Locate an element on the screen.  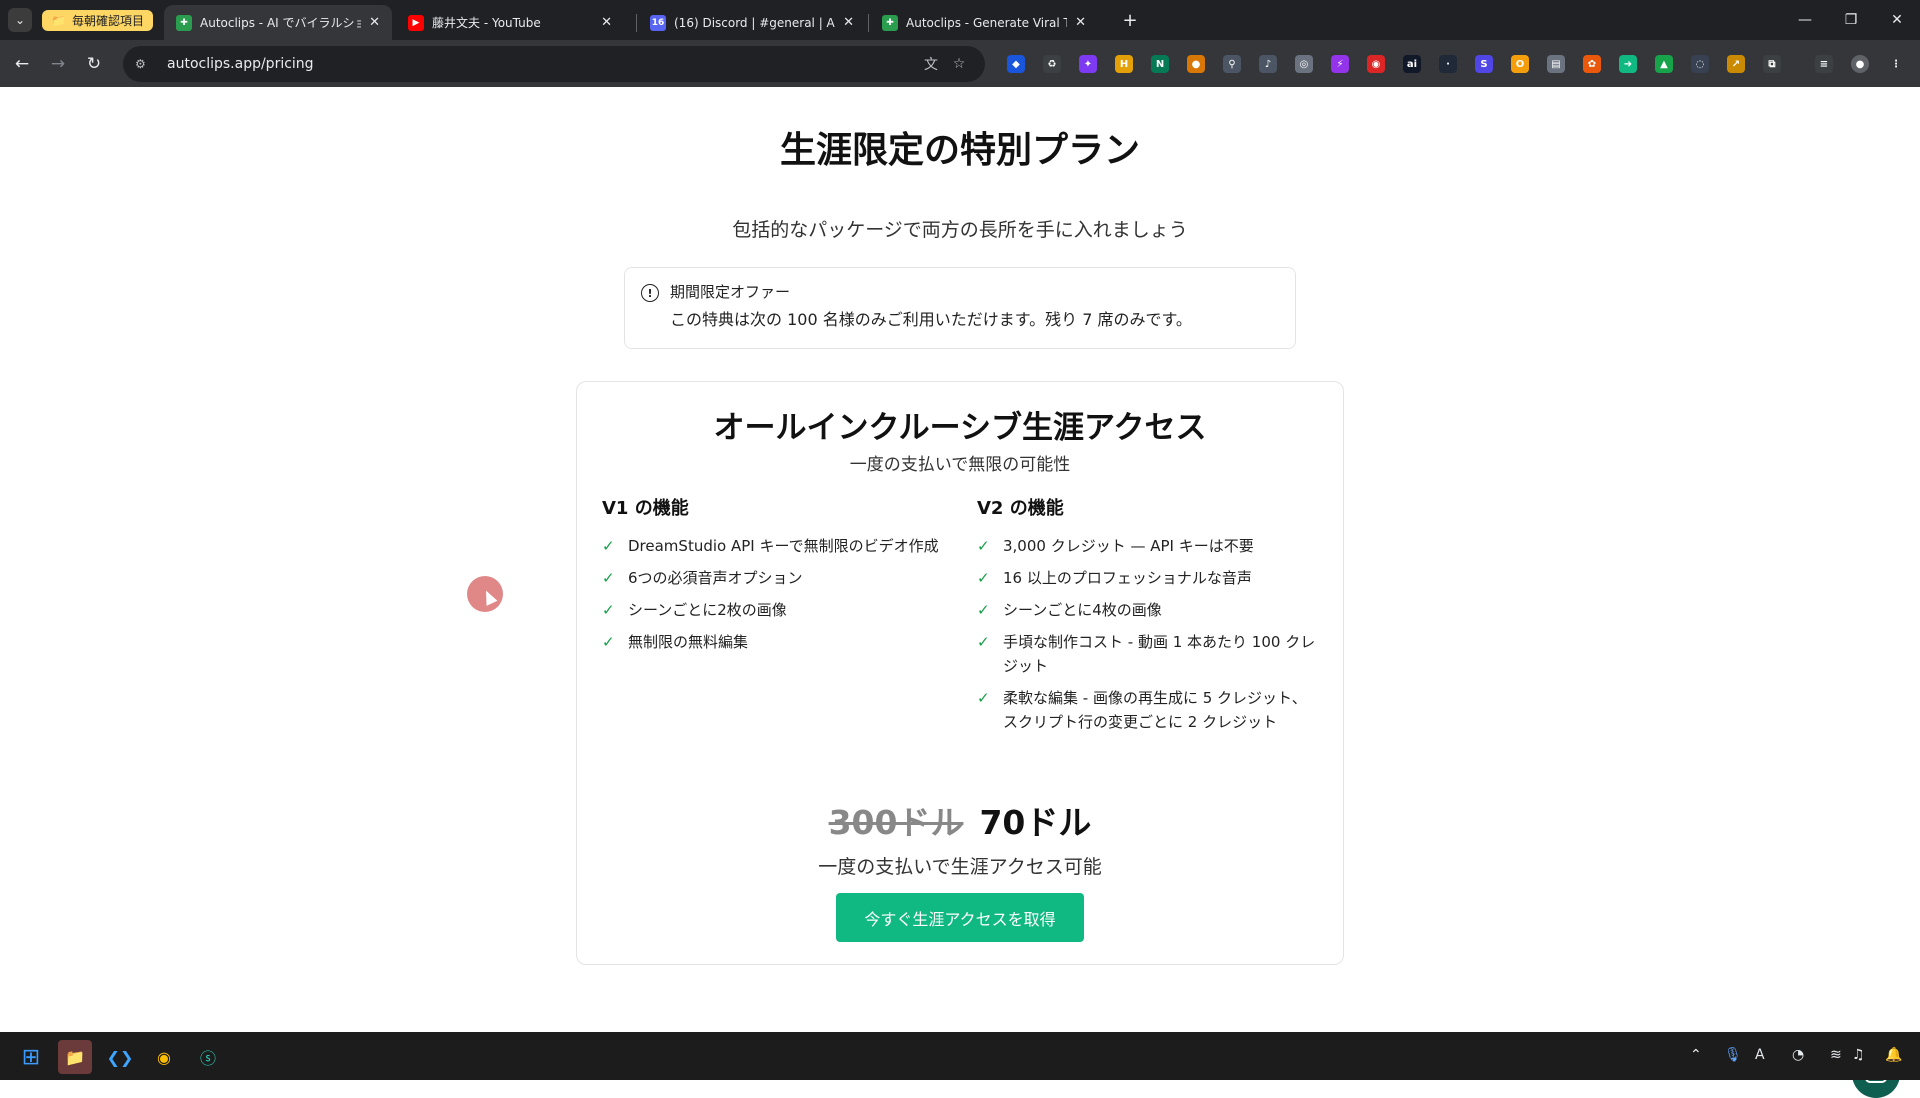
feature-text: 無制限の無料編集 is located at coordinates (688, 642).